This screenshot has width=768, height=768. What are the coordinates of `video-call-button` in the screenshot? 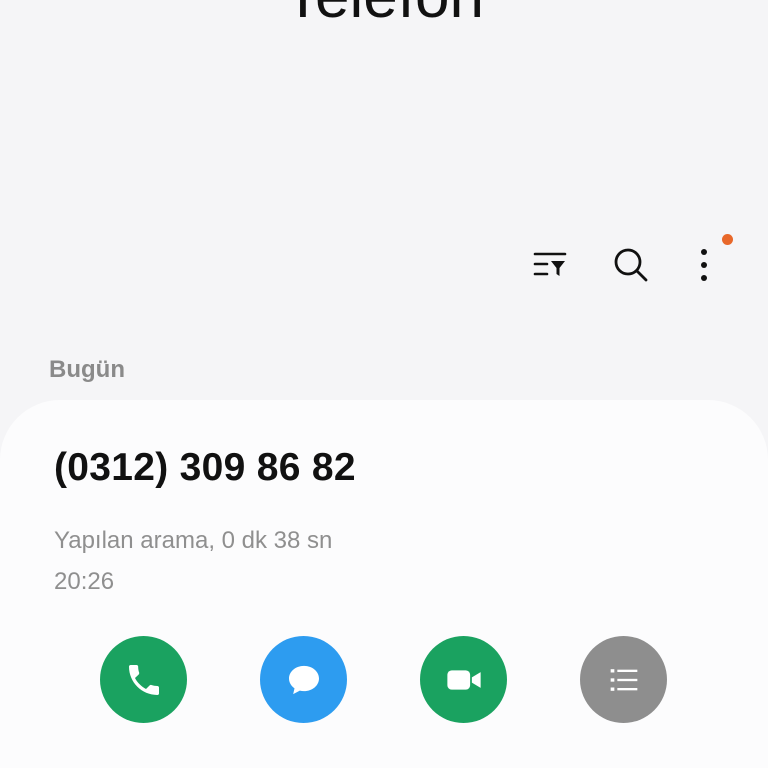 It's located at (463, 679).